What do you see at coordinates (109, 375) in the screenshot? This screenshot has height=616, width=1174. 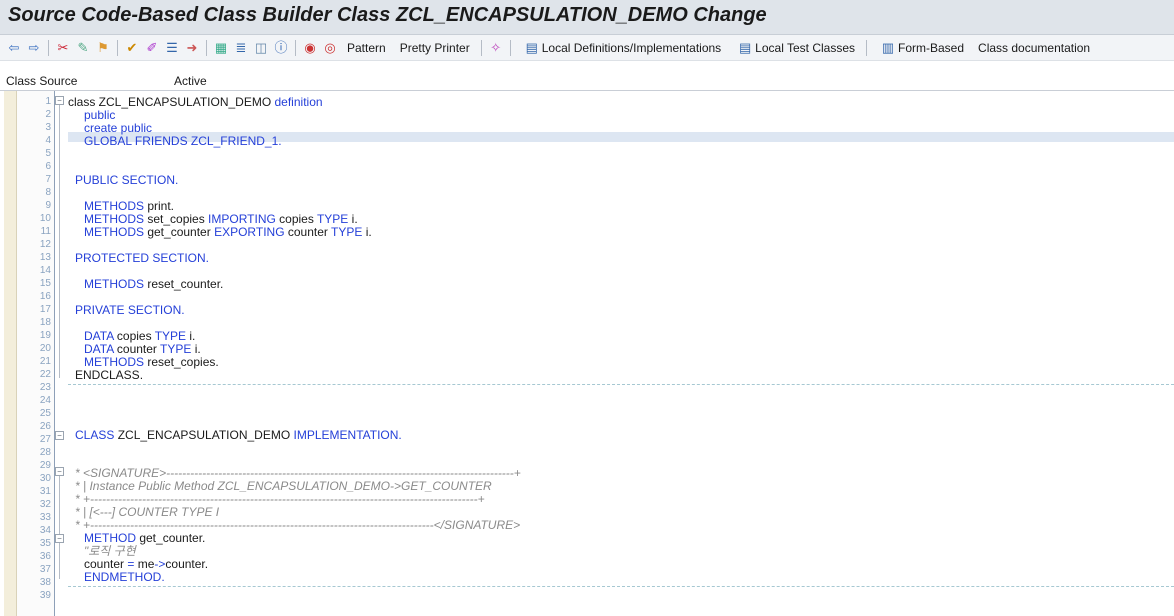 I see `code-line: ENDCLASS.` at bounding box center [109, 375].